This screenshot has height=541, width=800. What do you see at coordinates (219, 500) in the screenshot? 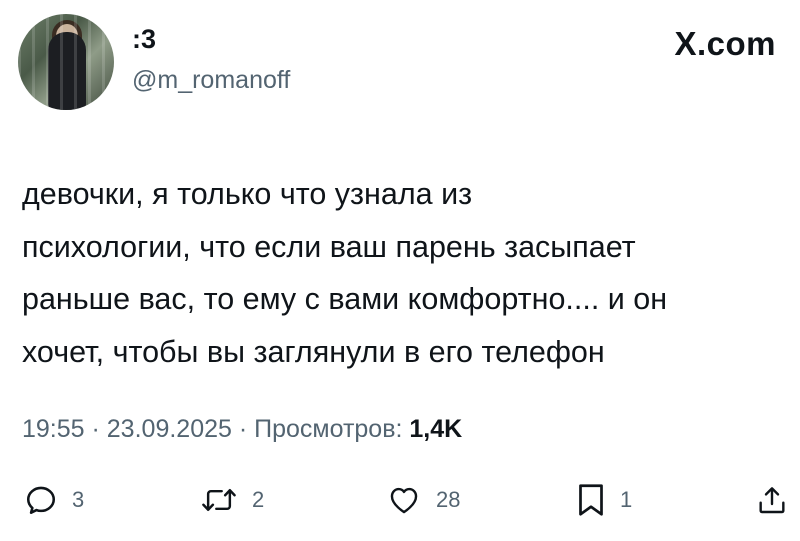
I see `repost-icon` at bounding box center [219, 500].